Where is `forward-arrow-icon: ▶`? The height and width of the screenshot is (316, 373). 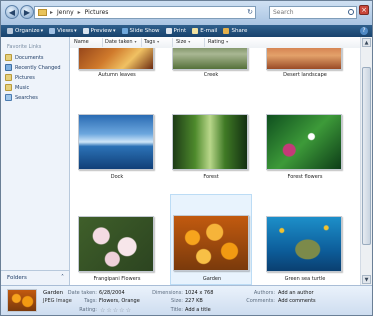 forward-arrow-icon: ▶ is located at coordinates (27, 12).